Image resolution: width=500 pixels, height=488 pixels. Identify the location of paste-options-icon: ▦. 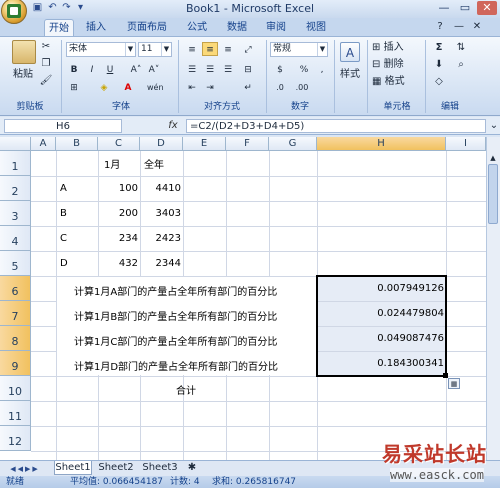
(454, 383).